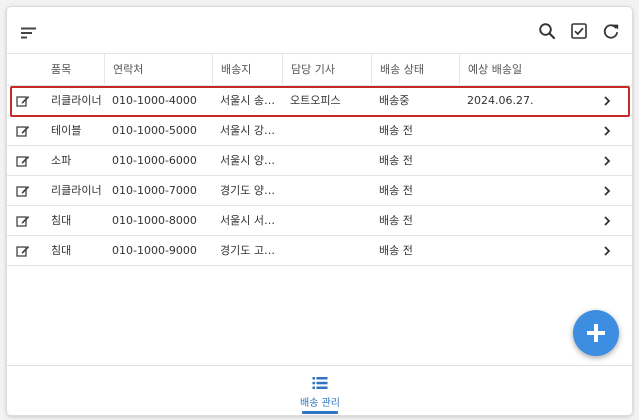 The image size is (639, 420). What do you see at coordinates (158, 70) in the screenshot?
I see `column-header-phone: 연락처` at bounding box center [158, 70].